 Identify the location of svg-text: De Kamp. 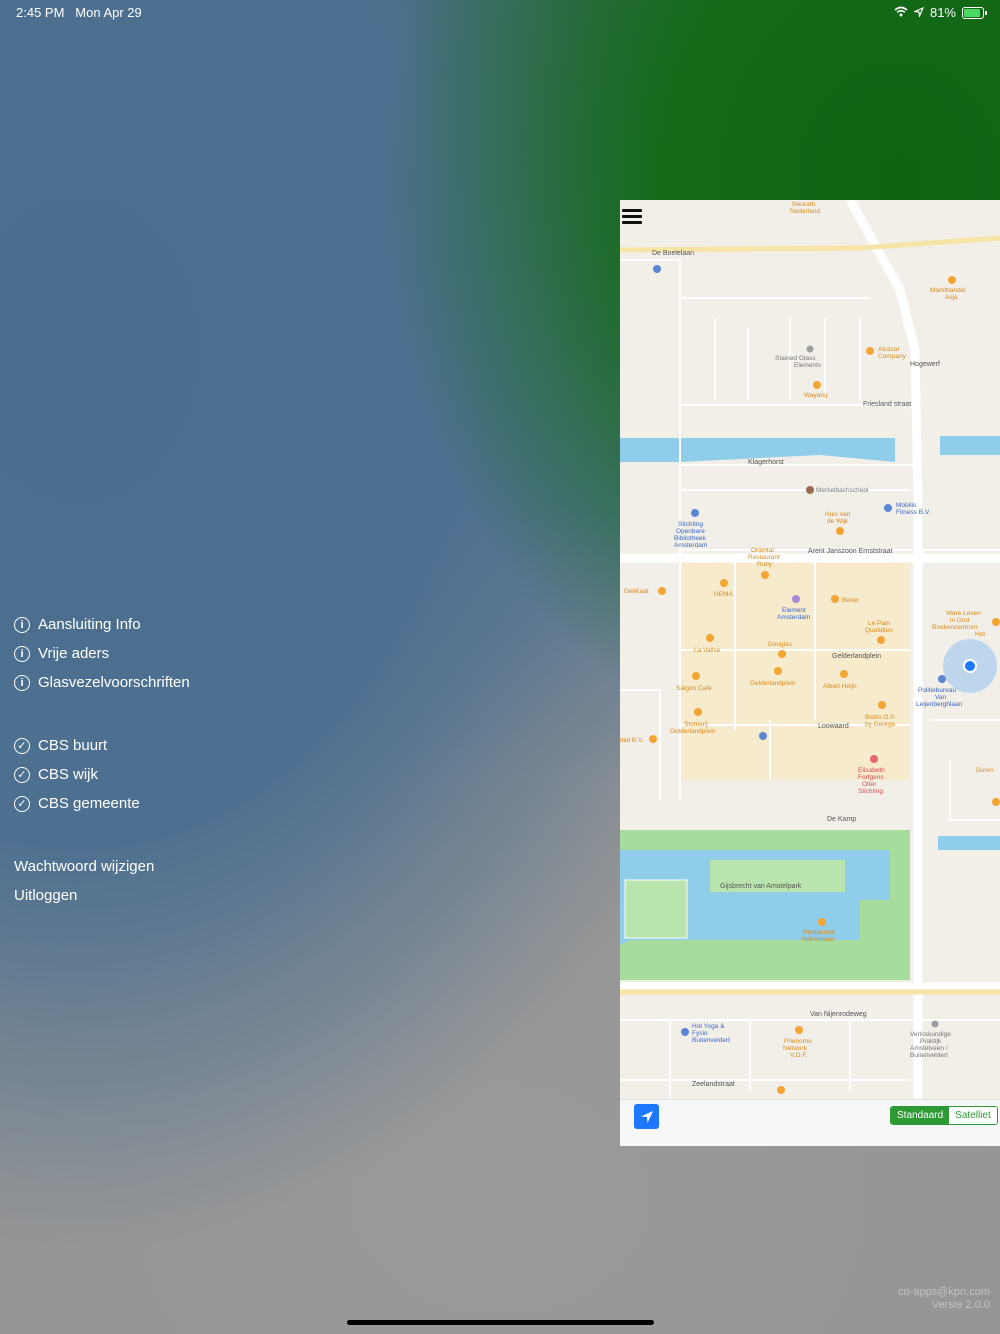
(841, 819).